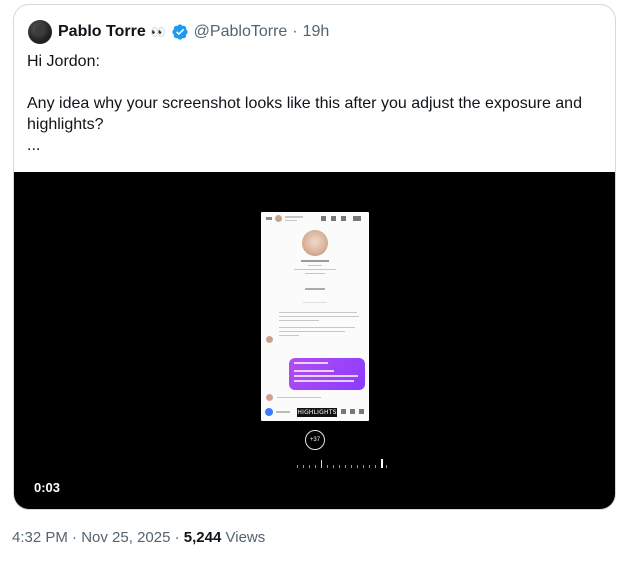 This screenshot has height=568, width=634. Describe the element at coordinates (315, 440) in the screenshot. I see `adjustment-dial: +37` at that location.